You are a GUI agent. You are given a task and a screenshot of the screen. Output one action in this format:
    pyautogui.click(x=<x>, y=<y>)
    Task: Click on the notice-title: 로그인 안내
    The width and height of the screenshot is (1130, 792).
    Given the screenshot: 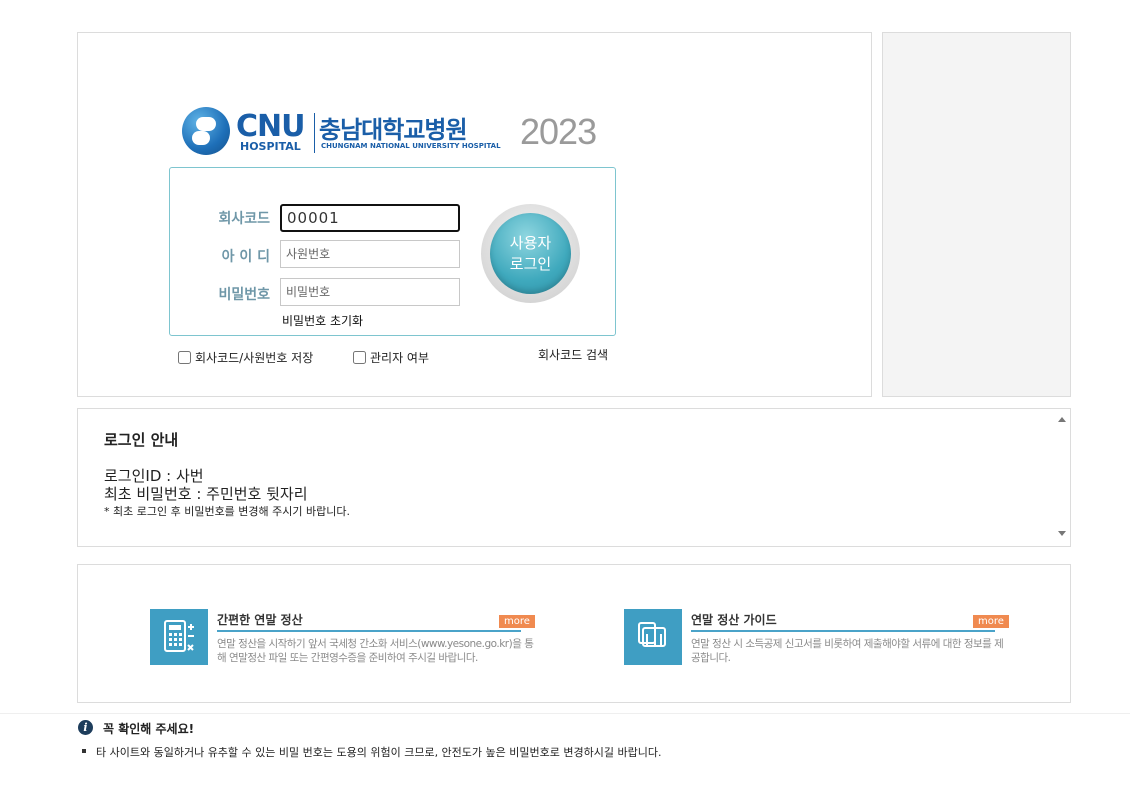 What is the action you would take?
    pyautogui.click(x=141, y=440)
    